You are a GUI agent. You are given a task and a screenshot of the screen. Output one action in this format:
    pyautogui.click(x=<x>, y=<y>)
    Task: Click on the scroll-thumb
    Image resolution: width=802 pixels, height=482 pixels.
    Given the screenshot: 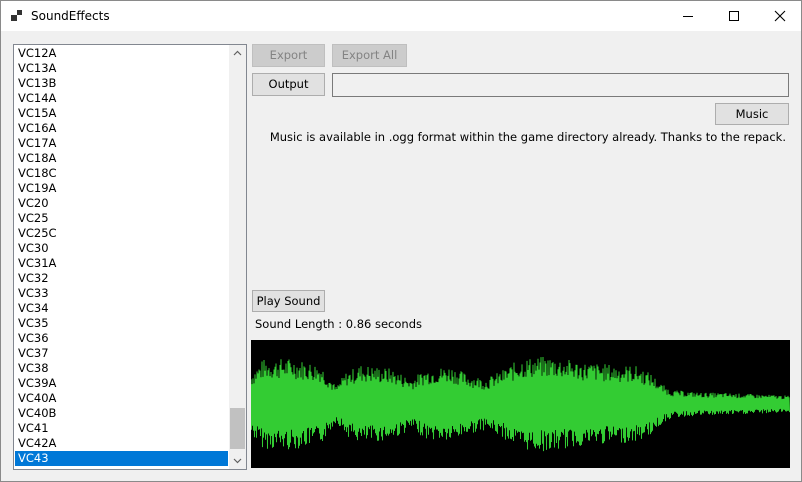 What is the action you would take?
    pyautogui.click(x=237, y=428)
    